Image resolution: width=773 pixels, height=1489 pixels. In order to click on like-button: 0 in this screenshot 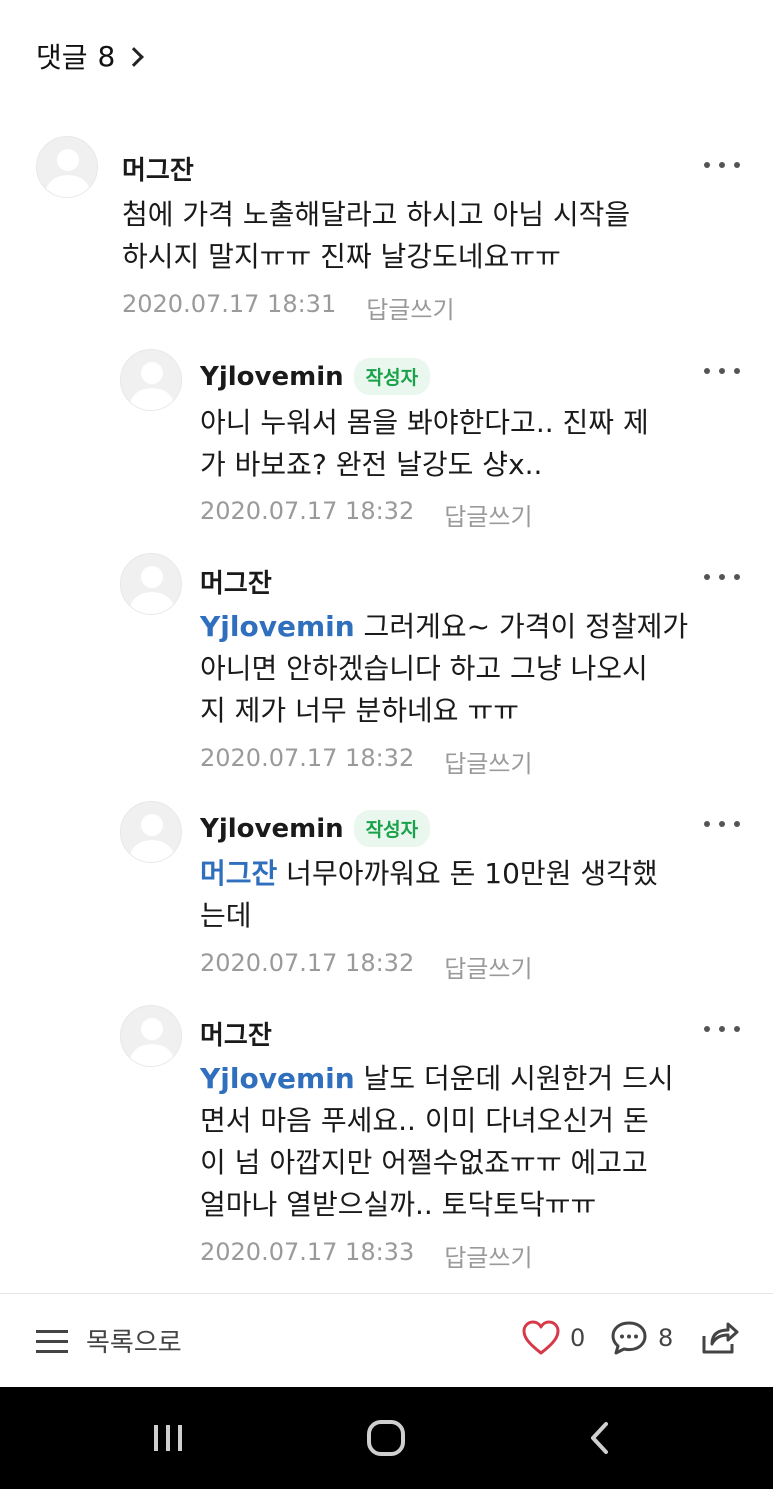, I will do `click(553, 1338)`.